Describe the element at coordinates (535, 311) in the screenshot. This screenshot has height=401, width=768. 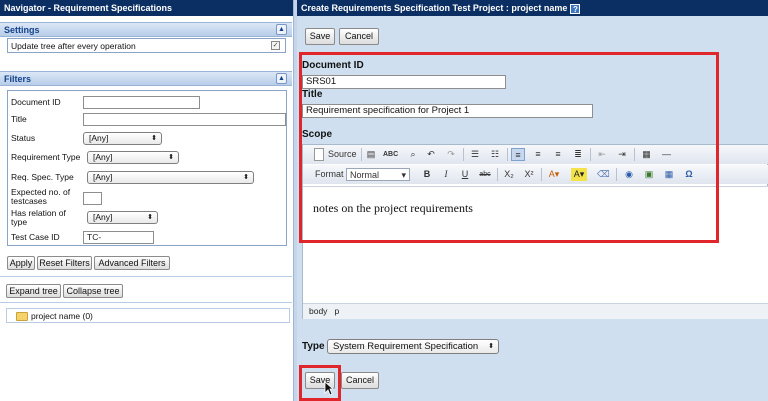
I see `element-path-bar: body p` at that location.